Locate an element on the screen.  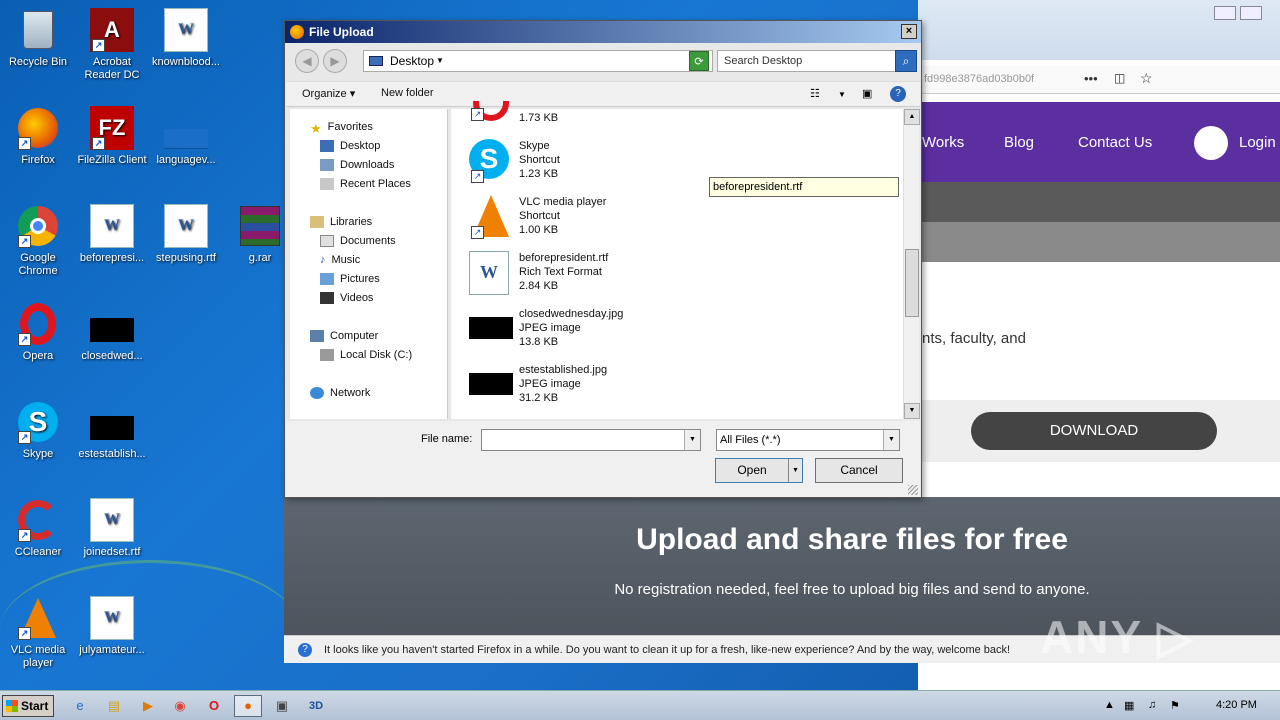
start-button: Start is located at coordinates (28, 706).